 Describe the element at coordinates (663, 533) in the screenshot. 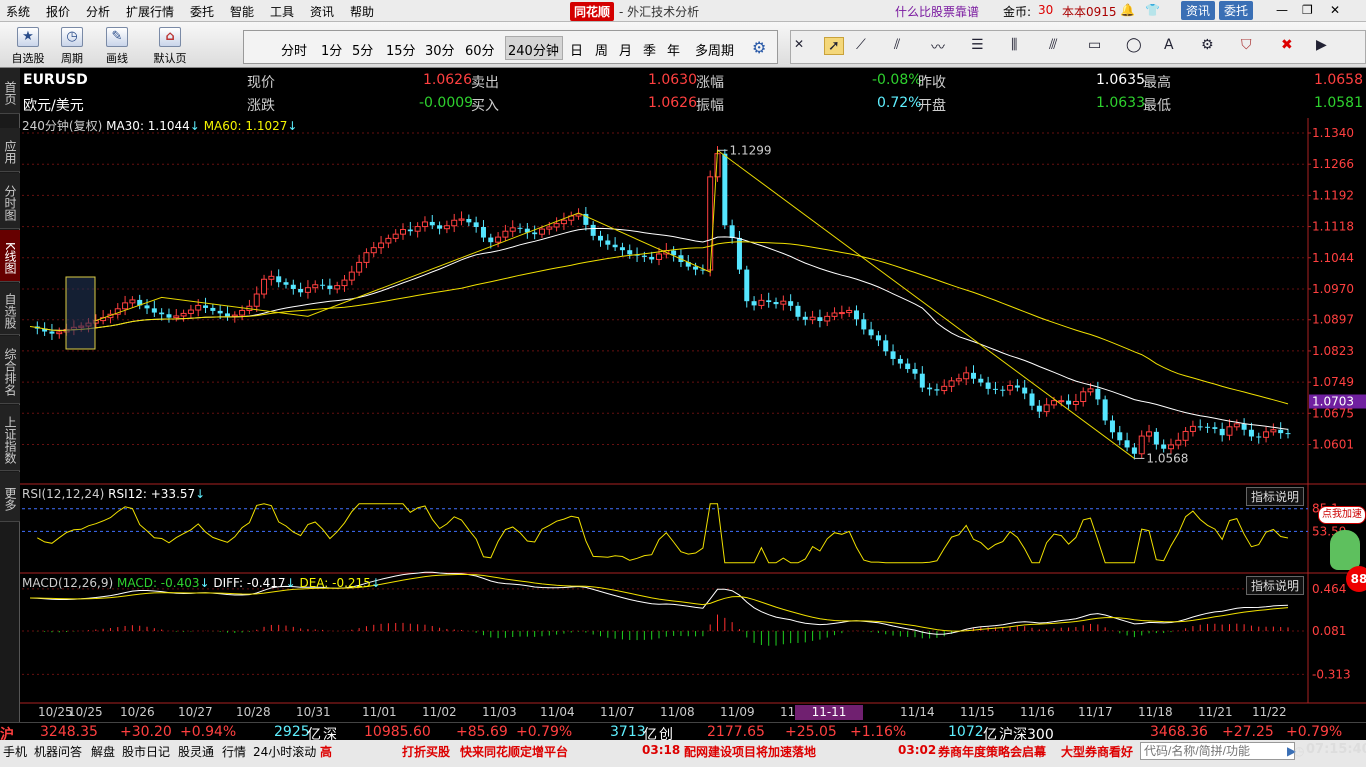

I see `rsi-line` at that location.